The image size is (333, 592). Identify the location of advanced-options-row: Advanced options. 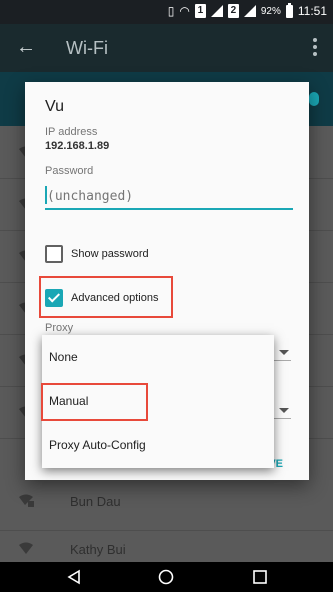
(101, 298).